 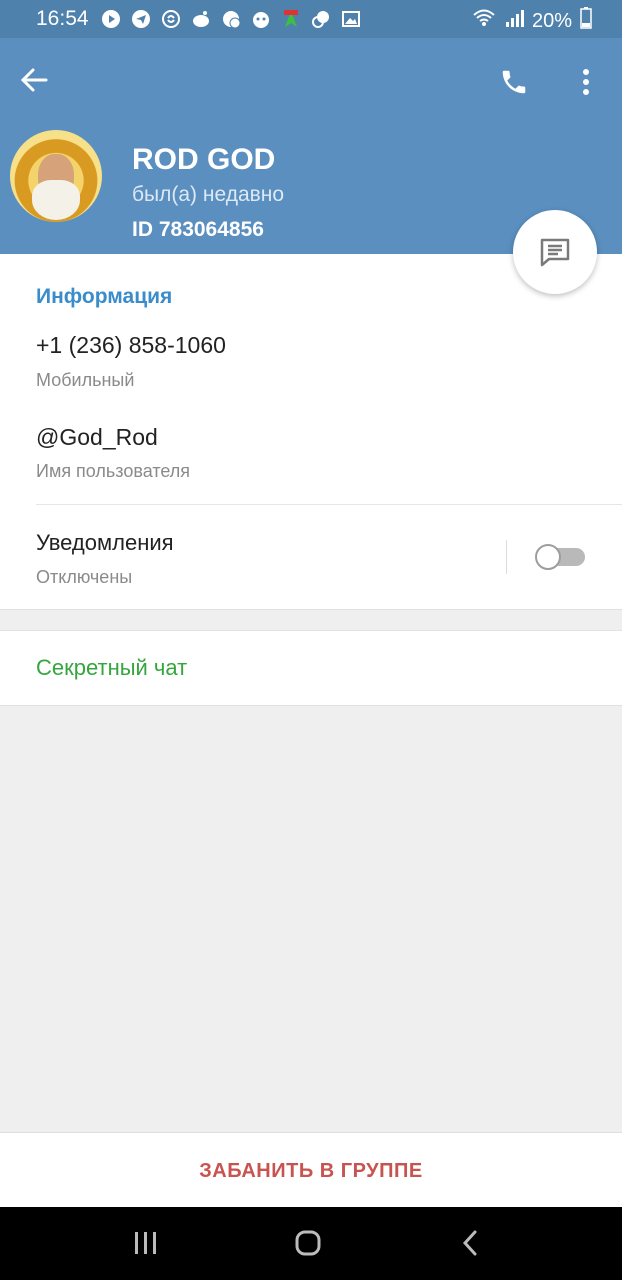 I want to click on gallery-icon, so click(x=351, y=19).